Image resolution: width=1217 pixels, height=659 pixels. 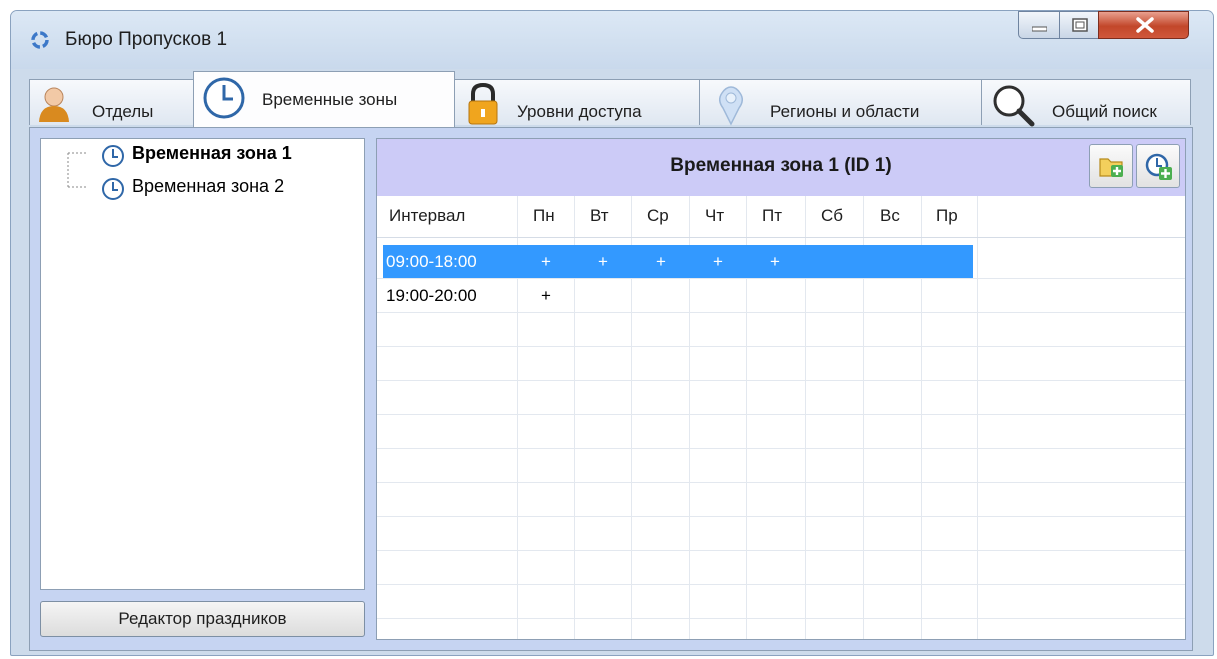 I want to click on window-title: Бюро Пропусков 1, so click(x=146, y=39).